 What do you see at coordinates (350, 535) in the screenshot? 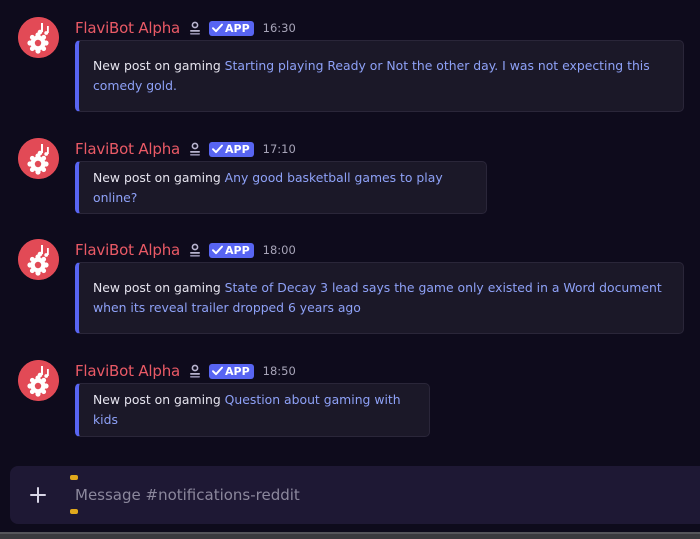
I see `window-bottom-edge` at bounding box center [350, 535].